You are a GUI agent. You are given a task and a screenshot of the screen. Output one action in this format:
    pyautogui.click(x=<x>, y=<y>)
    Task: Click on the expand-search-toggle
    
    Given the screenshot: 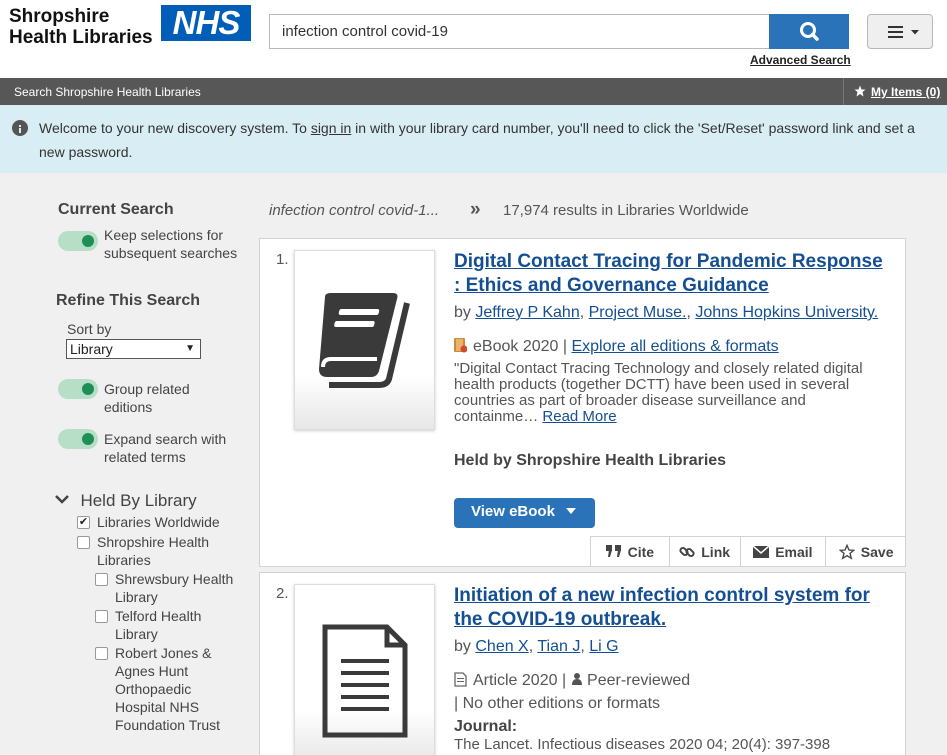 What is the action you would take?
    pyautogui.click(x=78, y=439)
    